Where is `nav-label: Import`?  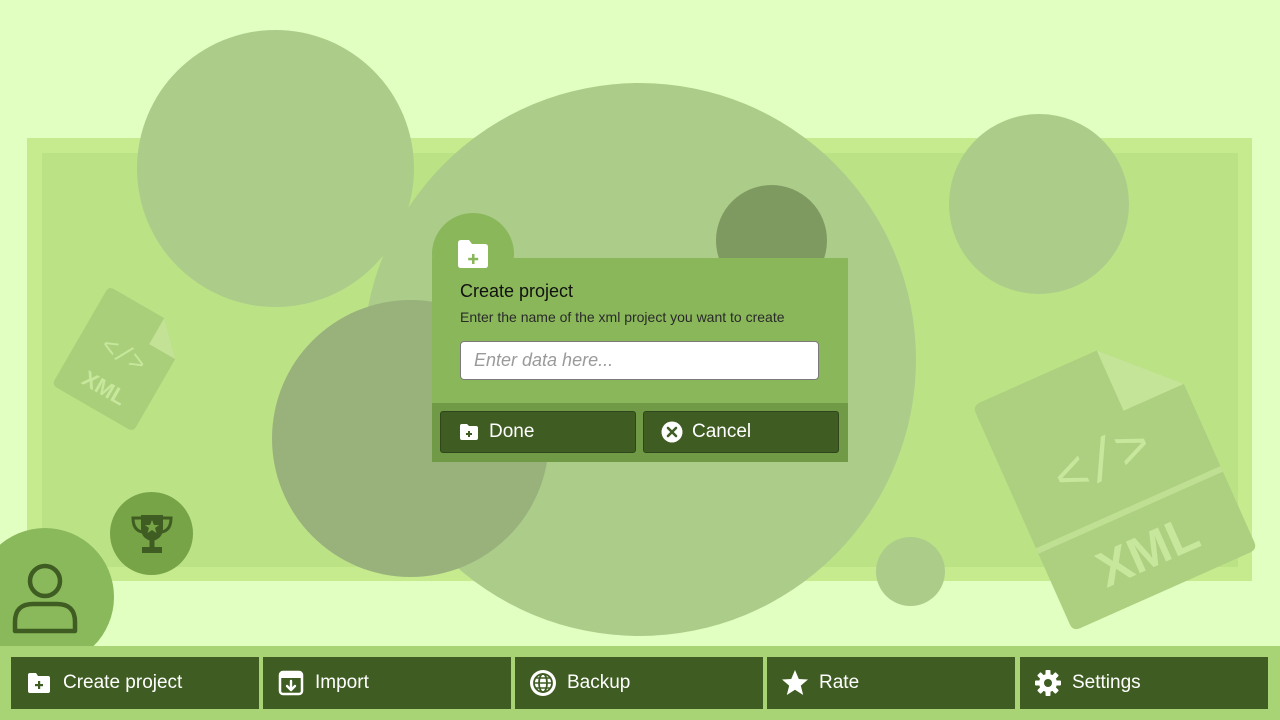 nav-label: Import is located at coordinates (342, 682).